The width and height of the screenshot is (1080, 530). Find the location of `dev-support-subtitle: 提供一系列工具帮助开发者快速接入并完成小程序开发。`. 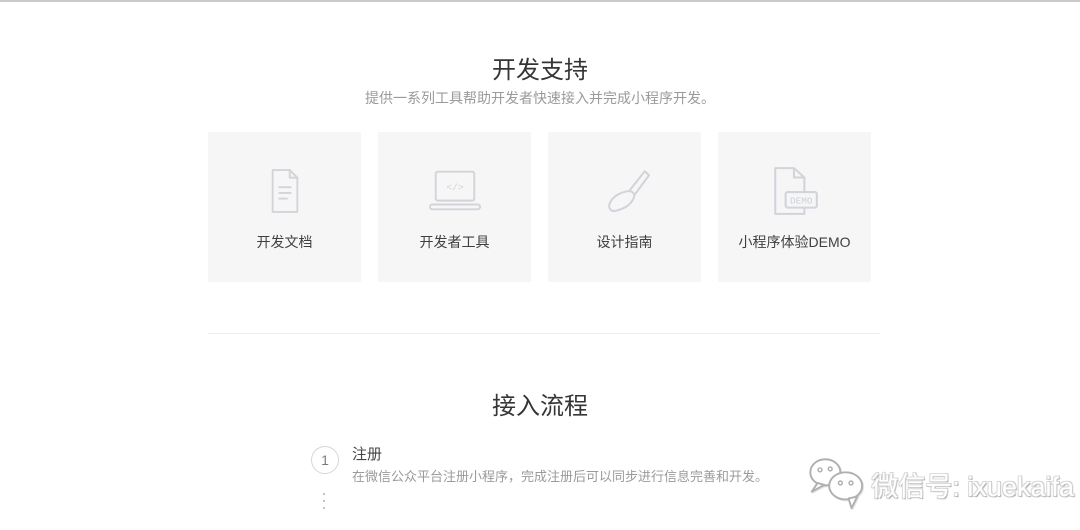

dev-support-subtitle: 提供一系列工具帮助开发者快速接入并完成小程序开发。 is located at coordinates (540, 98).